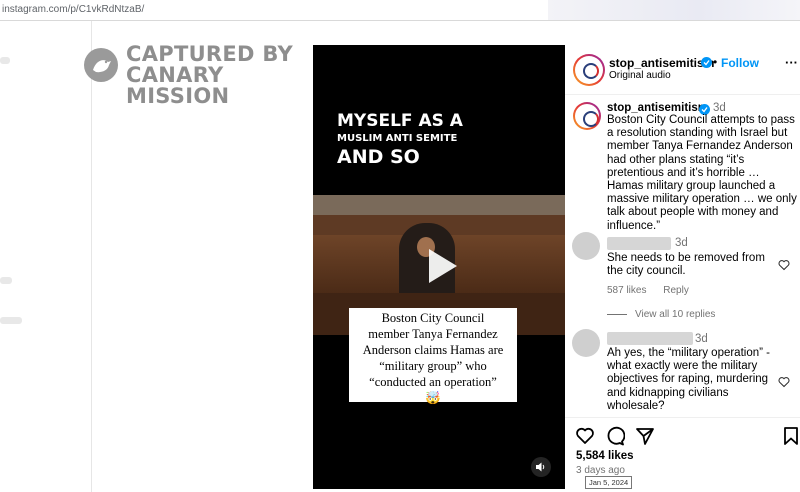 The image size is (800, 492). What do you see at coordinates (740, 63) in the screenshot?
I see `follow-button: Follow` at bounding box center [740, 63].